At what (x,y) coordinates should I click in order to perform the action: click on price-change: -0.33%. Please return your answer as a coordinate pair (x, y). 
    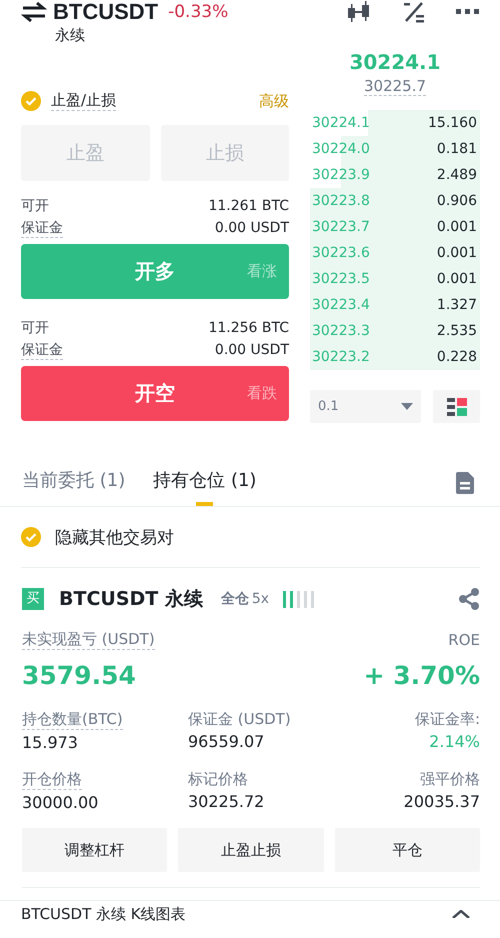
    Looking at the image, I should click on (198, 12).